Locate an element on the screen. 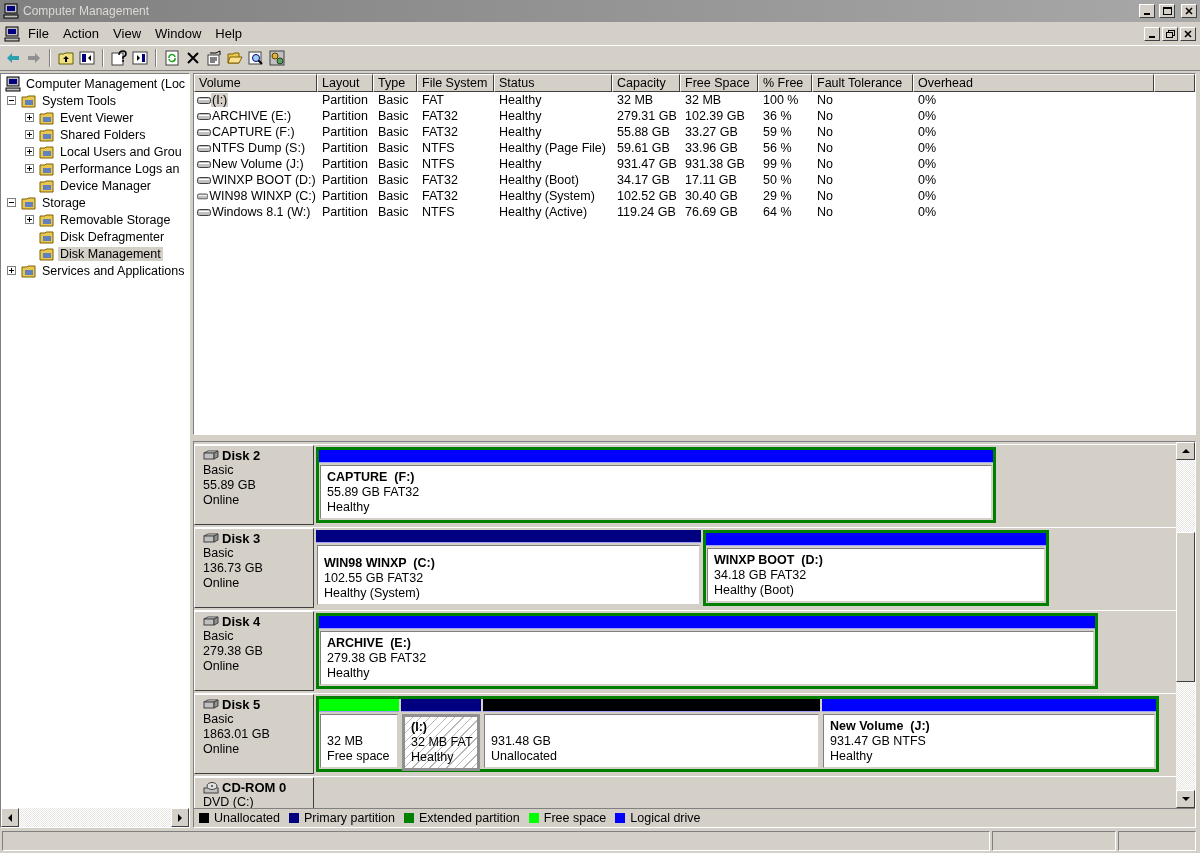  disk-icon is located at coordinates (211, 538).